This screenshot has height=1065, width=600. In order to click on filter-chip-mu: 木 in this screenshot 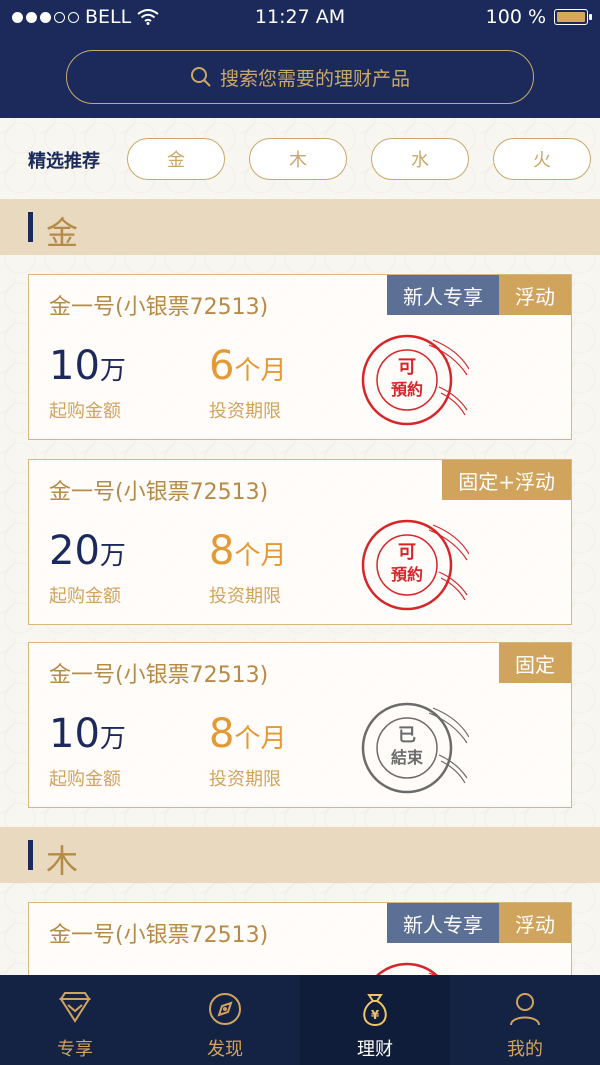, I will do `click(298, 159)`.